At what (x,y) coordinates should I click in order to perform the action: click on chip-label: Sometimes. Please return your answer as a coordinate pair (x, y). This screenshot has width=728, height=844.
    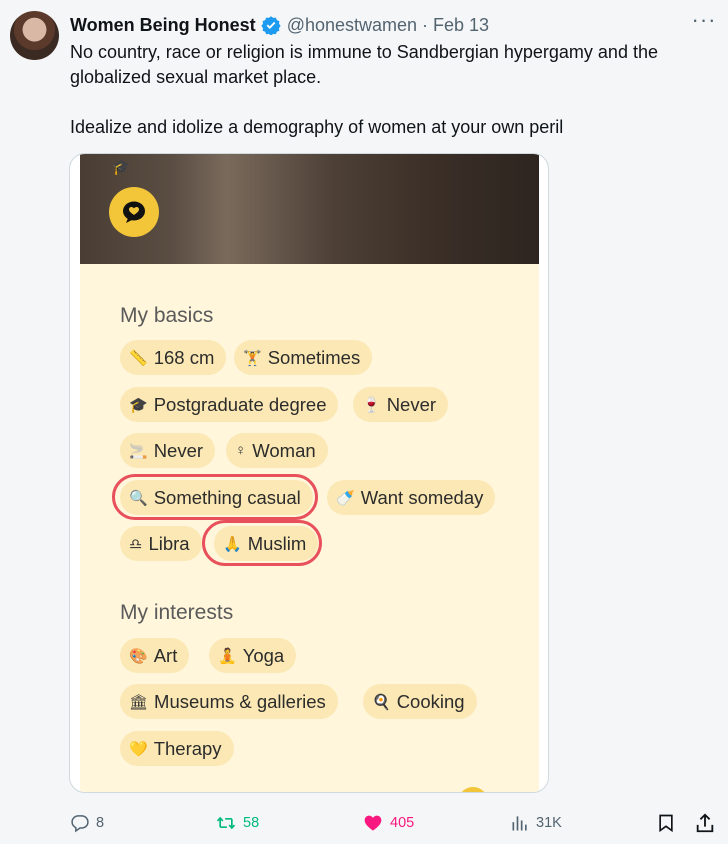
    Looking at the image, I should click on (314, 357).